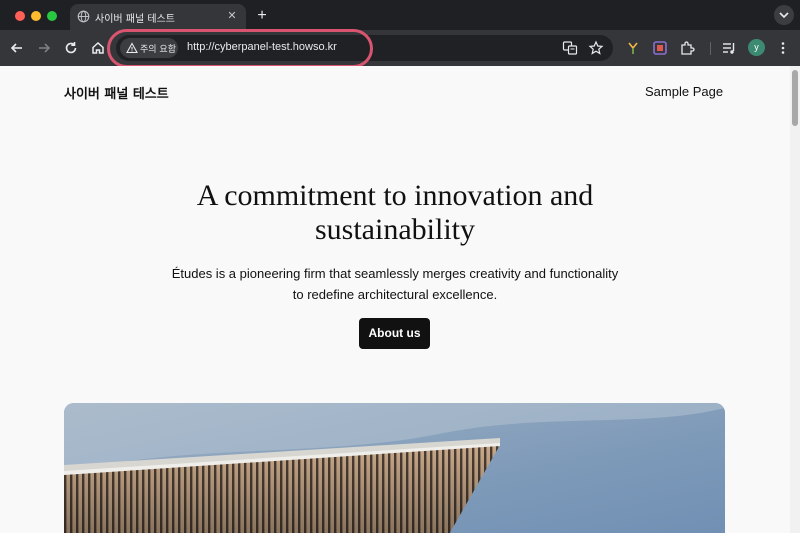 The width and height of the screenshot is (800, 533). Describe the element at coordinates (795, 98) in the screenshot. I see `scrollbar-thumb` at that location.